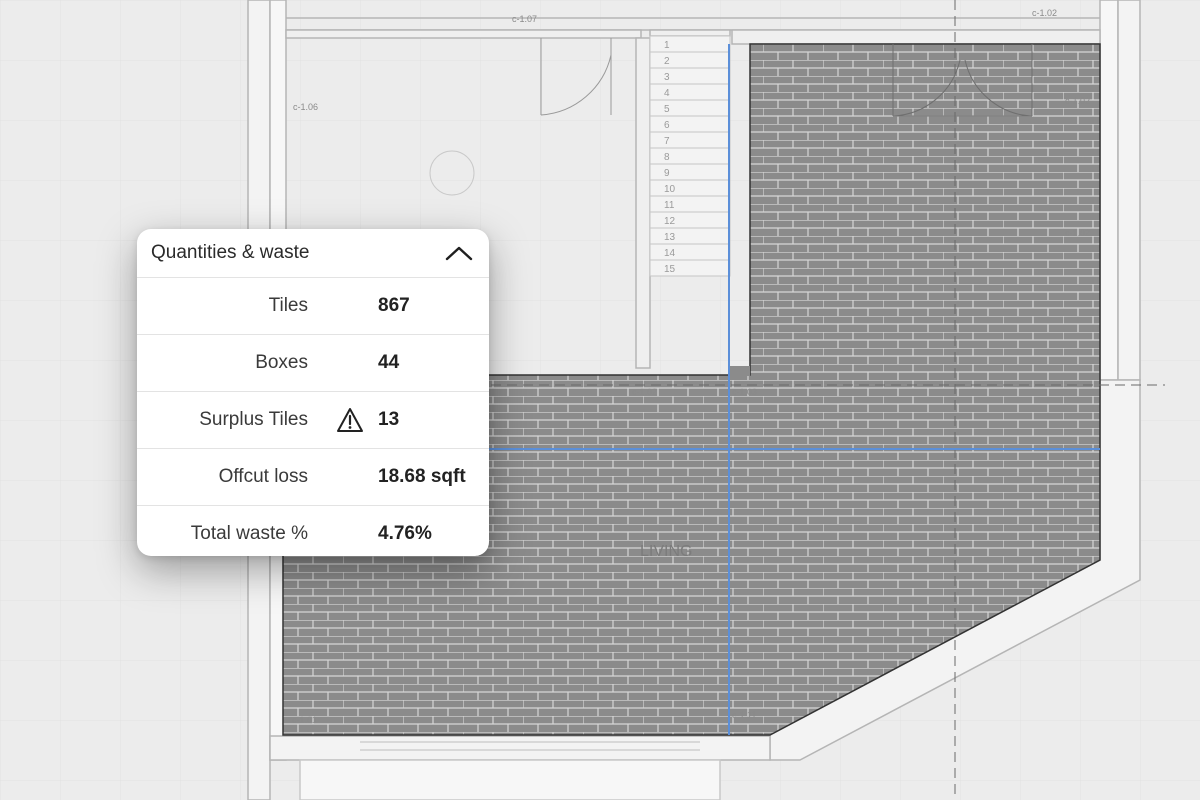 This screenshot has width=1200, height=800. I want to click on row-label: Surplus Tiles, so click(253, 419).